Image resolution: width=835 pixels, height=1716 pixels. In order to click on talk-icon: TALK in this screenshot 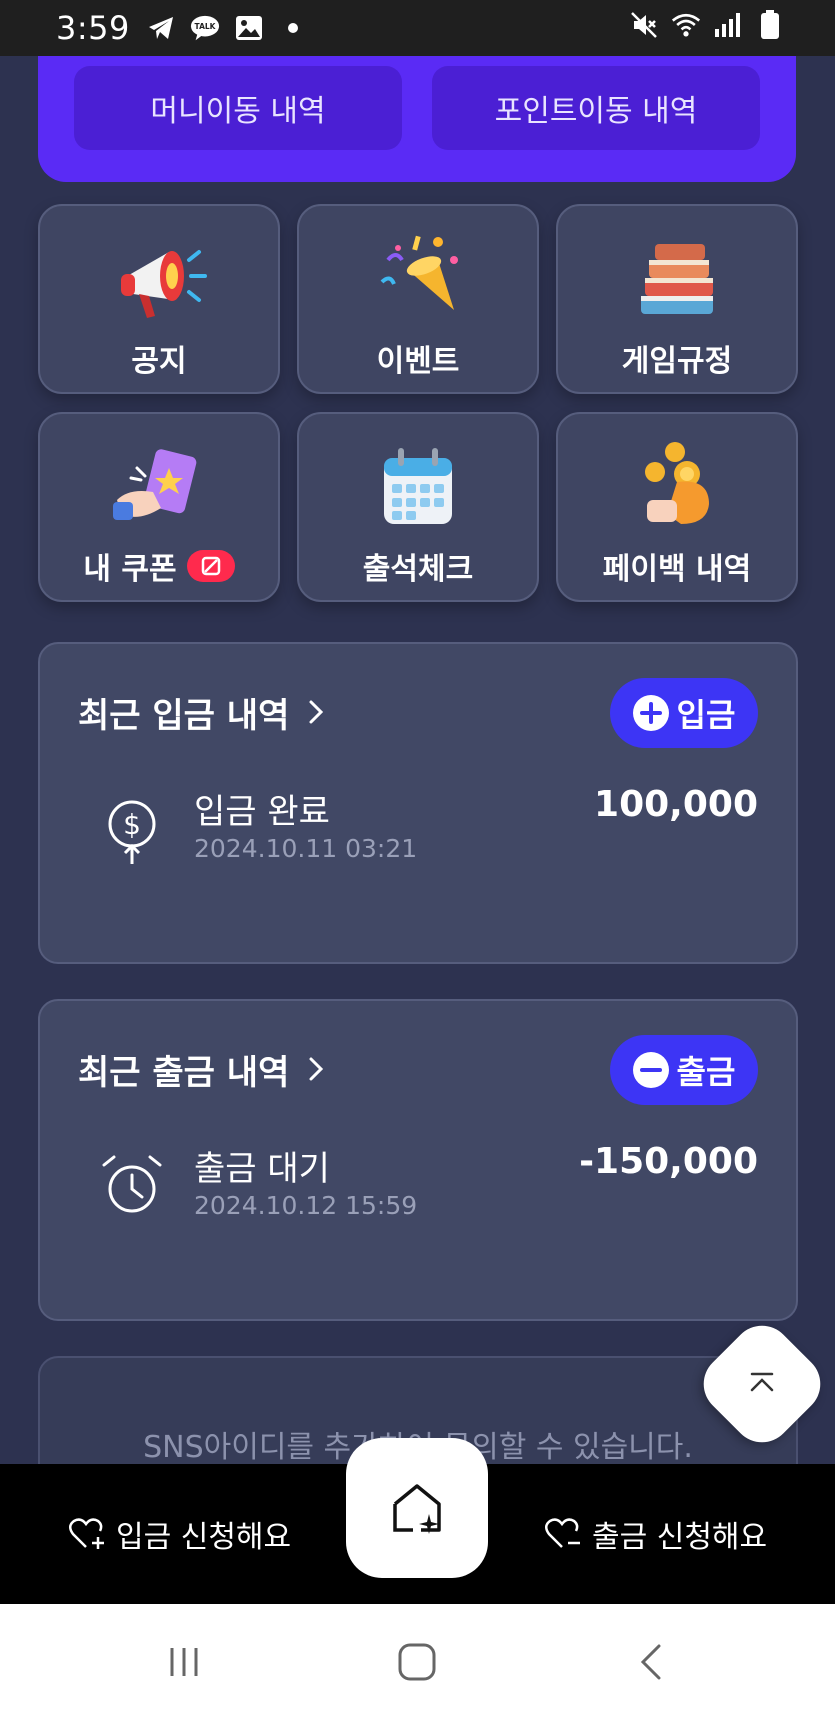, I will do `click(205, 28)`.